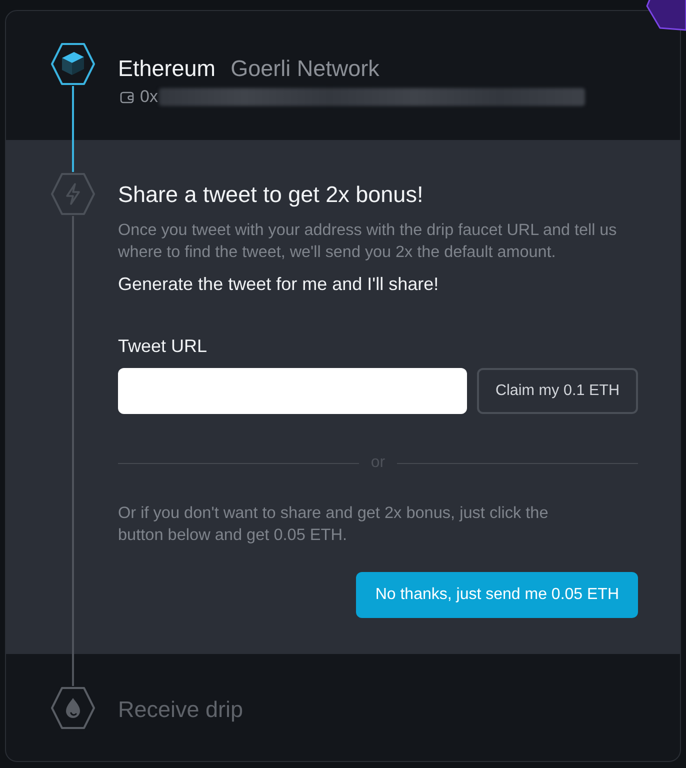 Image resolution: width=686 pixels, height=768 pixels. What do you see at coordinates (305, 69) in the screenshot?
I see `network-name: Goerli Network` at bounding box center [305, 69].